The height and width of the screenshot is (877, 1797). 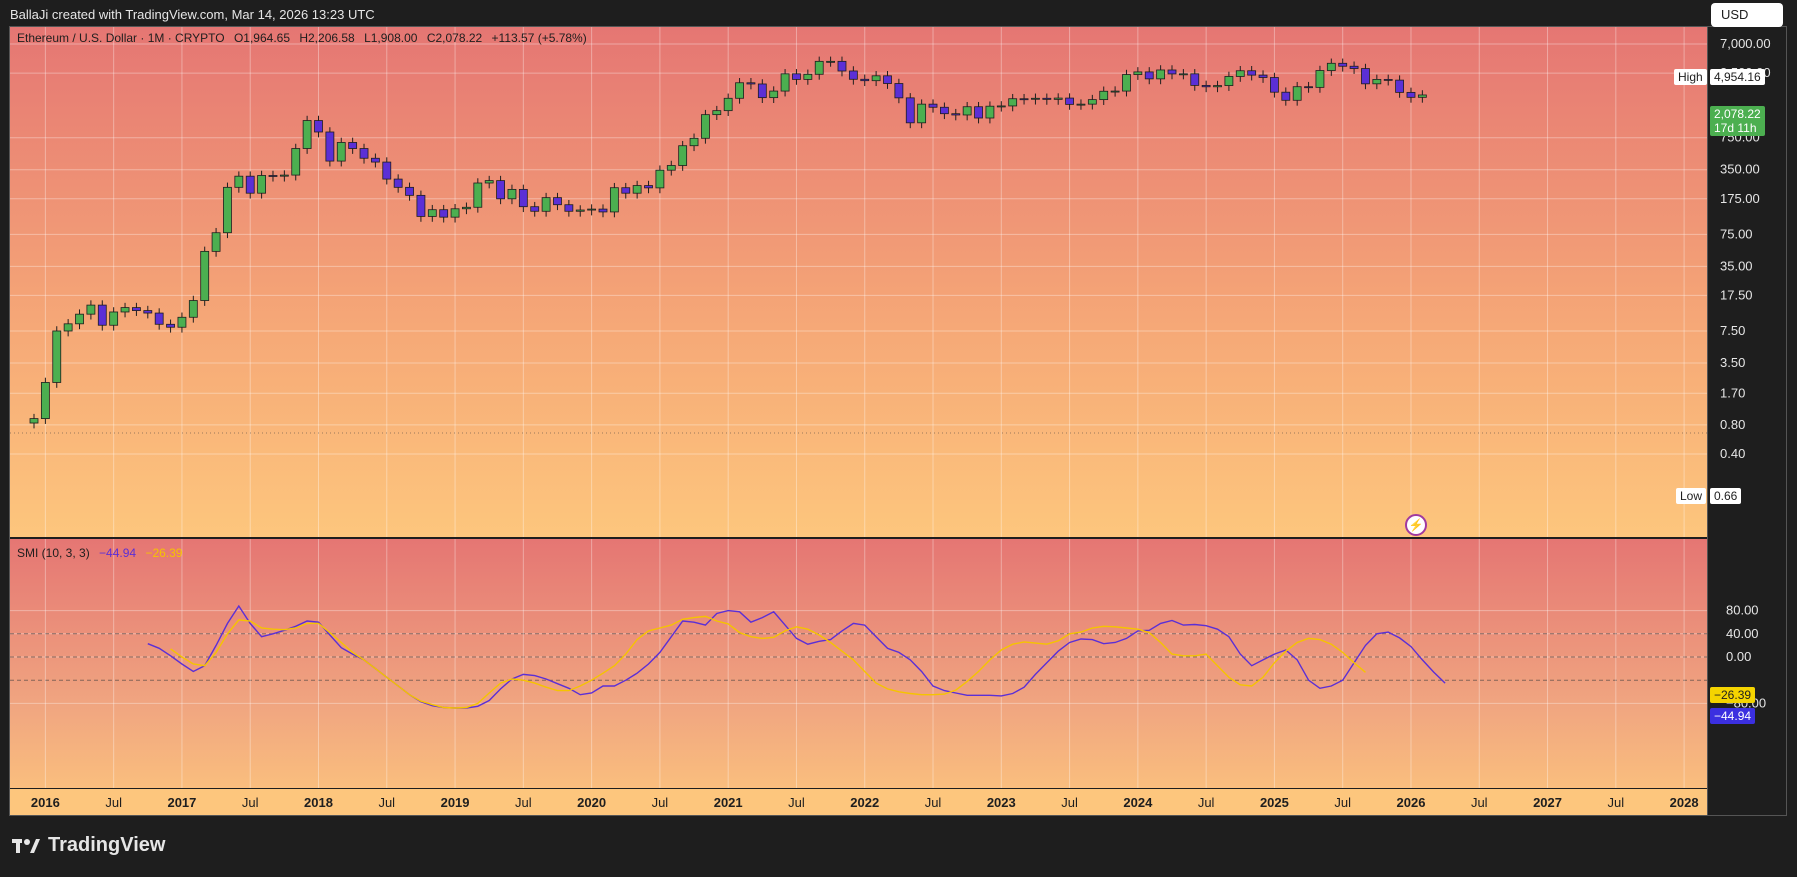 I want to click on smi-value: −44.94, so click(x=118, y=553).